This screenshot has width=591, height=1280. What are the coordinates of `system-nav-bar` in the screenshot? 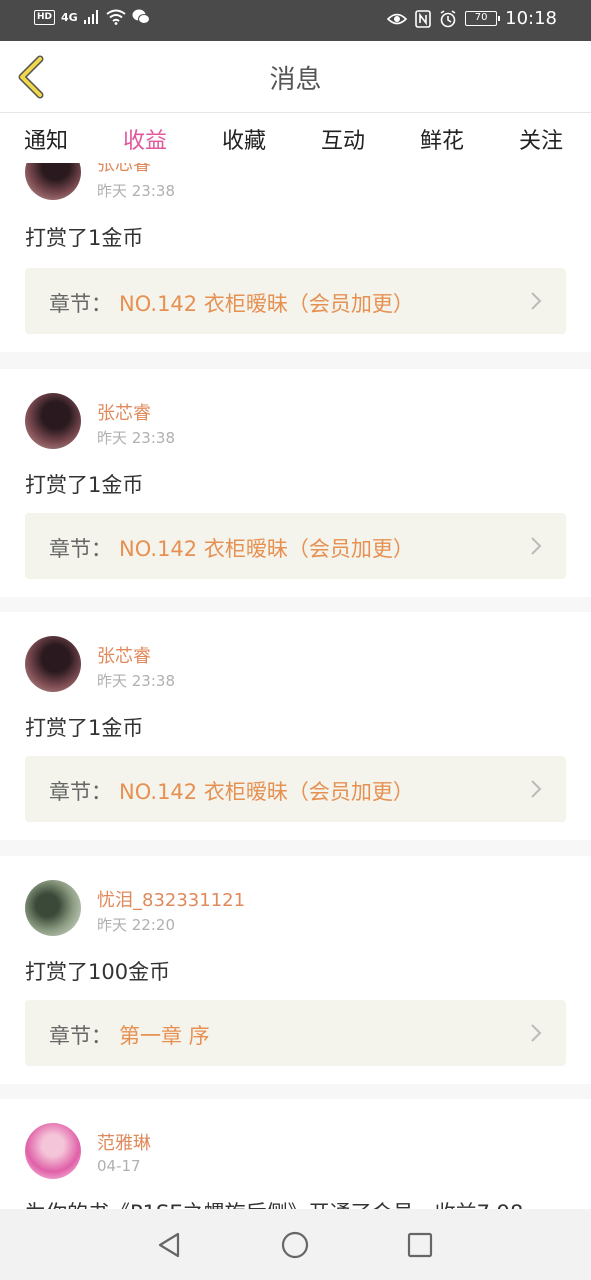 It's located at (295, 1244).